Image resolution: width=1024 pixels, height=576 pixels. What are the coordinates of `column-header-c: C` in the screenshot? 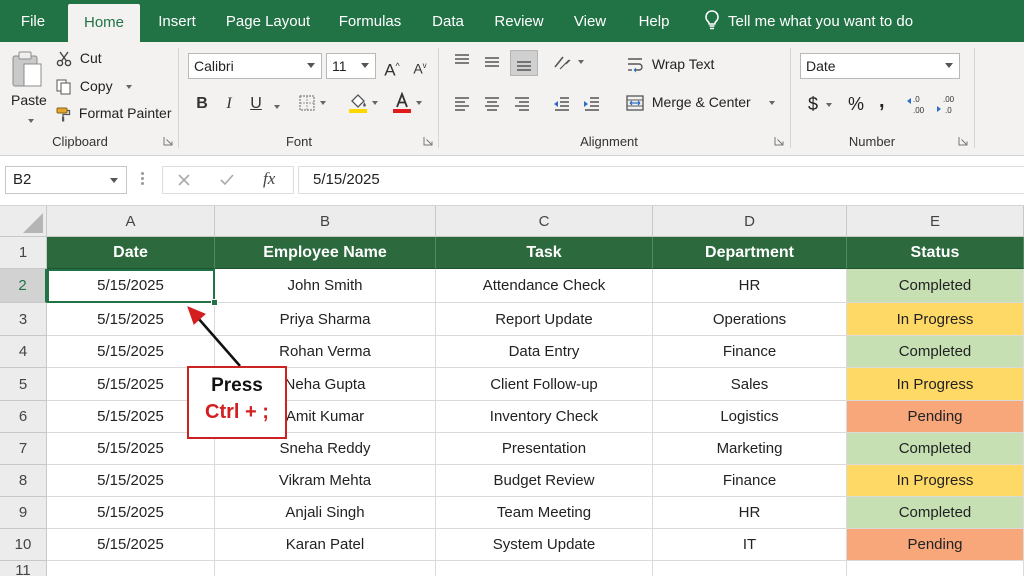 It's located at (544, 221).